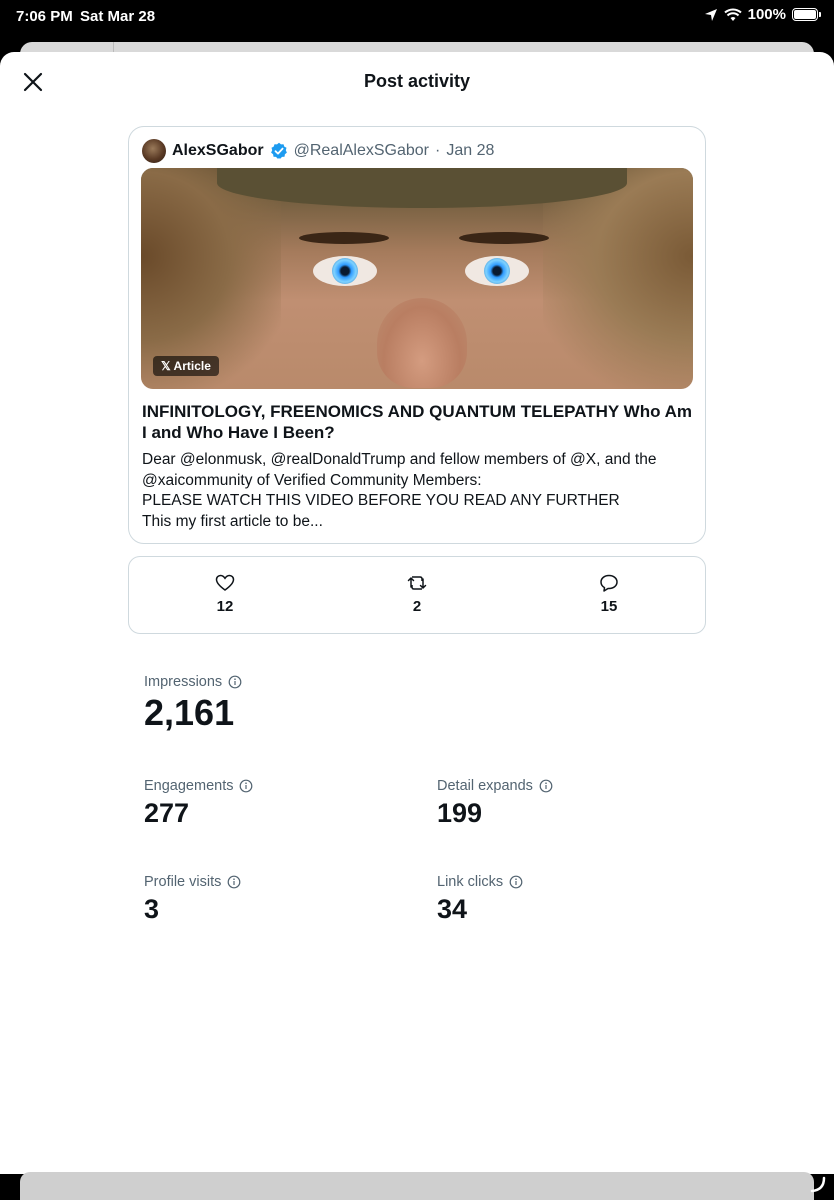 This screenshot has width=834, height=1200. What do you see at coordinates (452, 909) in the screenshot?
I see `link-clicks-value: 34` at bounding box center [452, 909].